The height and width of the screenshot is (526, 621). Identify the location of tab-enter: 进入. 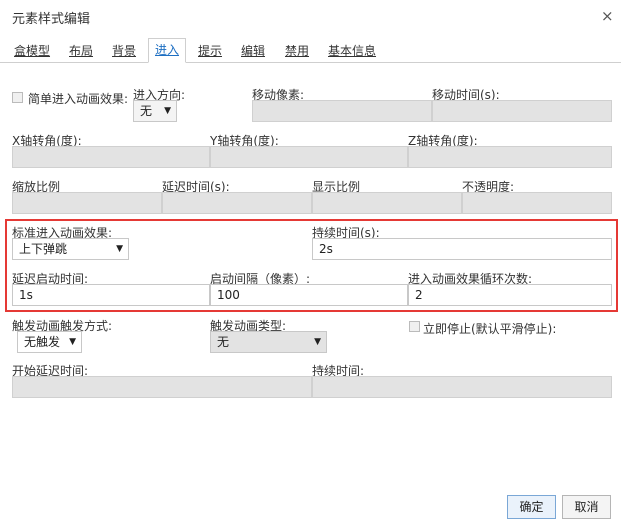
(167, 50).